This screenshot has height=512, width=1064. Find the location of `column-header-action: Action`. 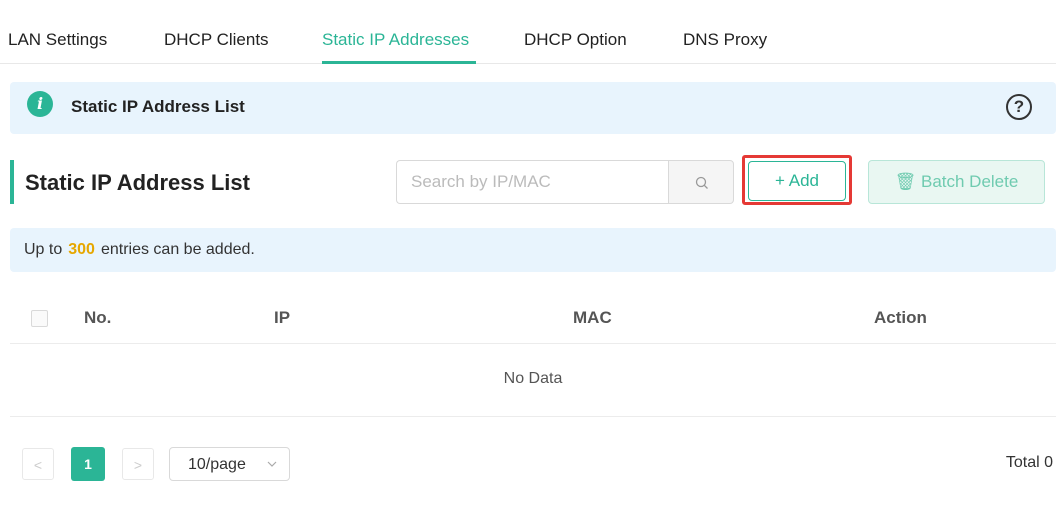

column-header-action: Action is located at coordinates (900, 317).